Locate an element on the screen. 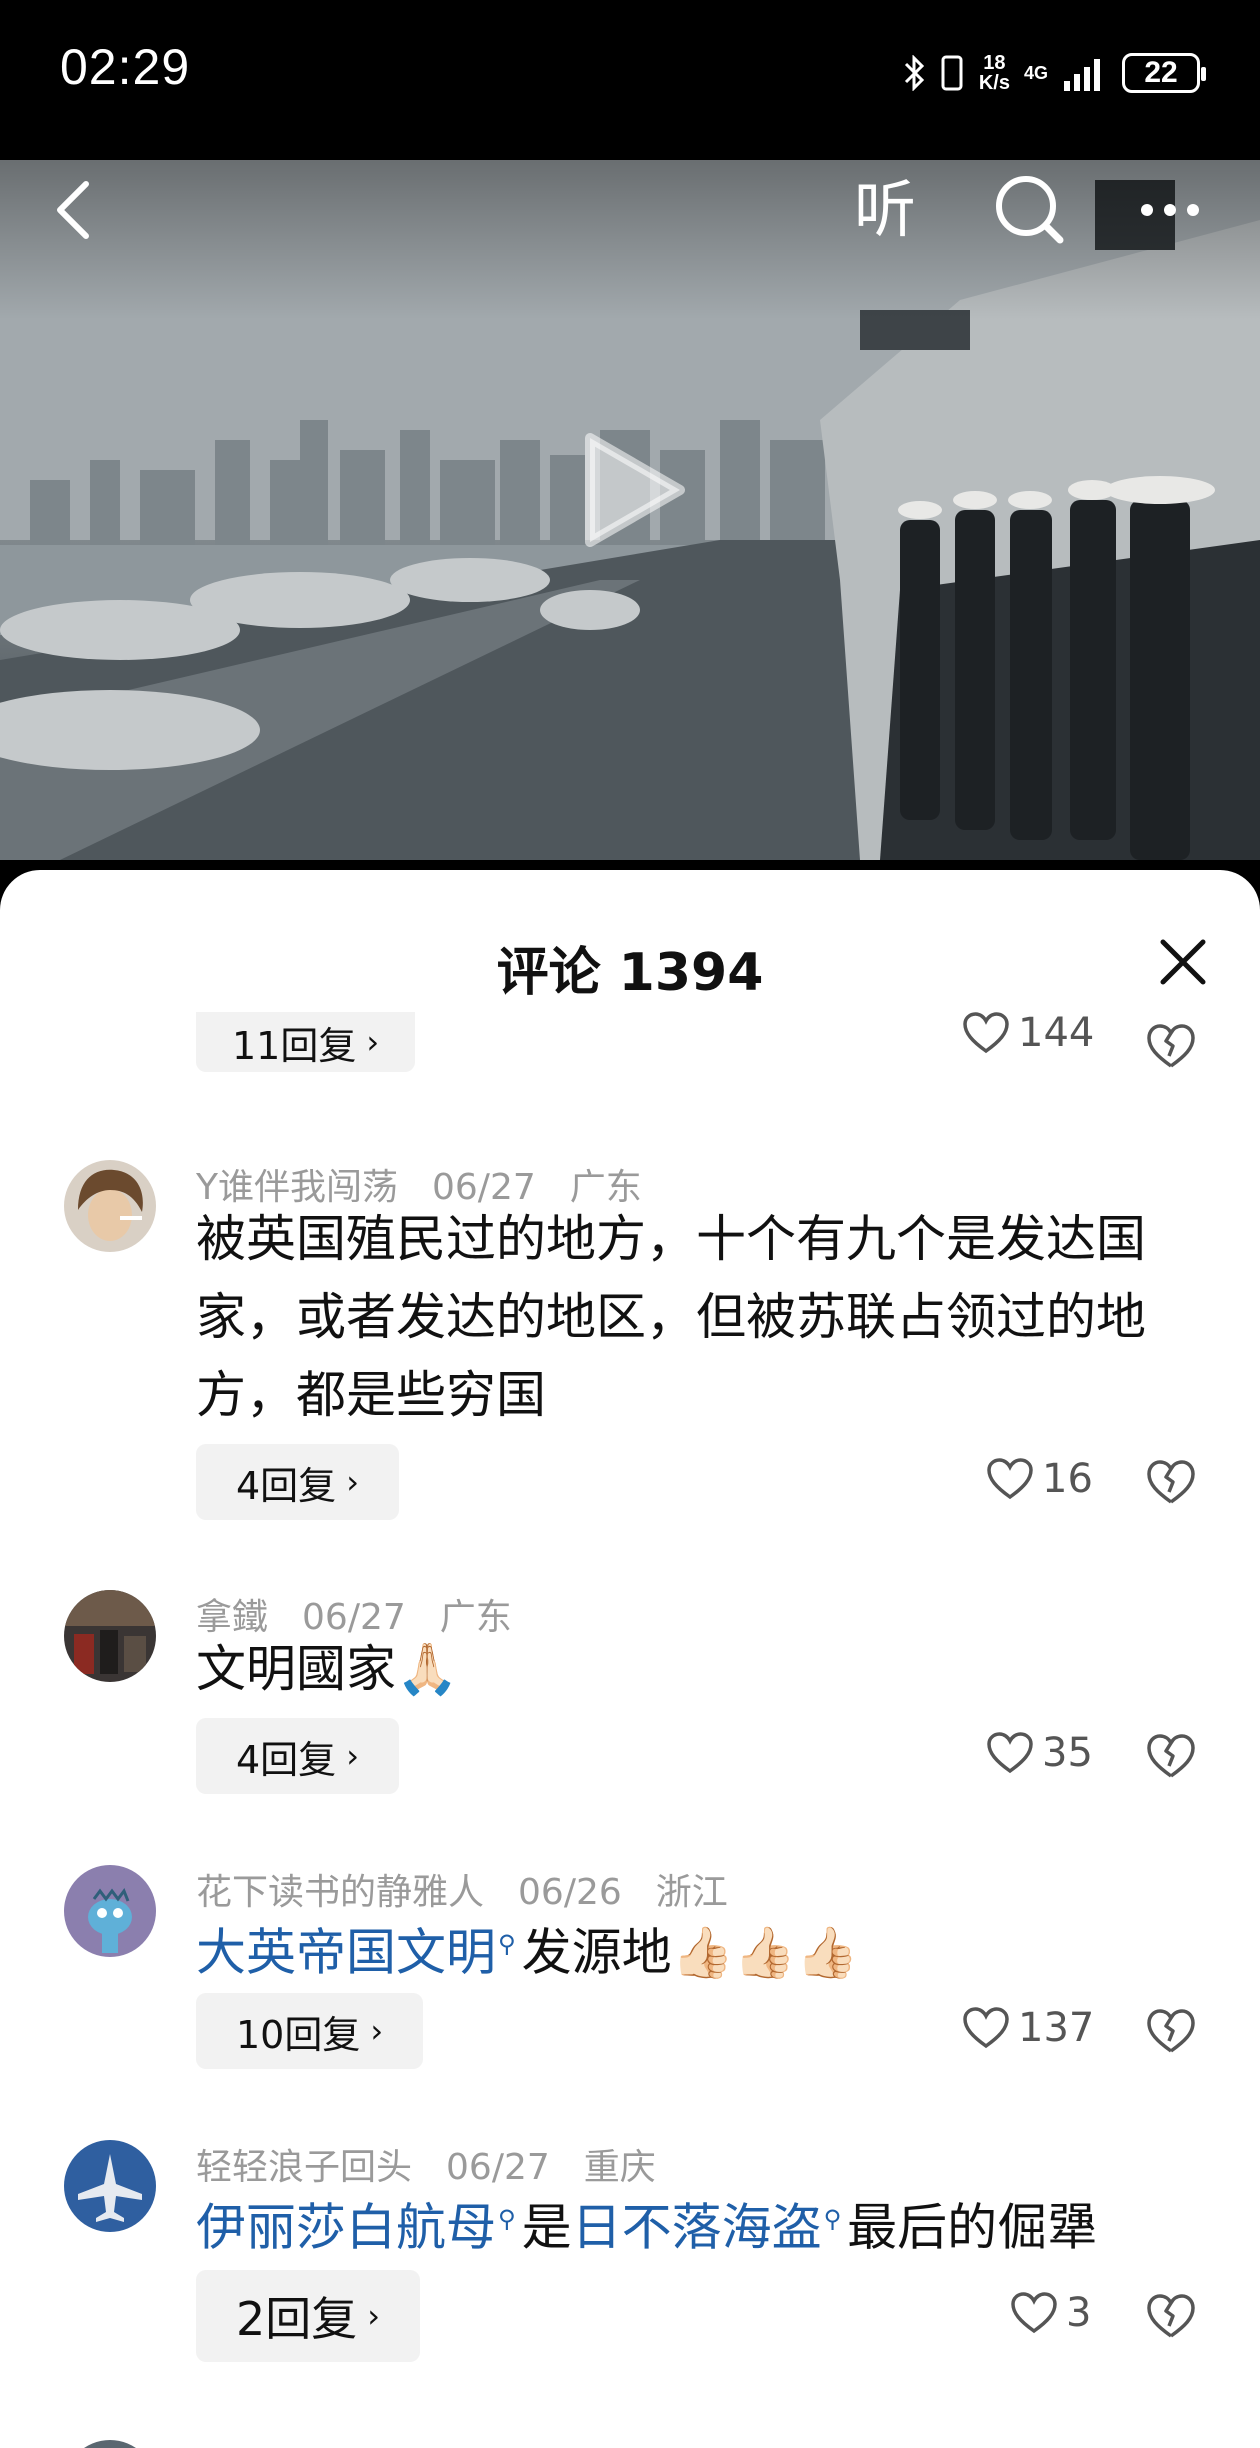 The image size is (1260, 2448). chevron-left-icon is located at coordinates (73, 210).